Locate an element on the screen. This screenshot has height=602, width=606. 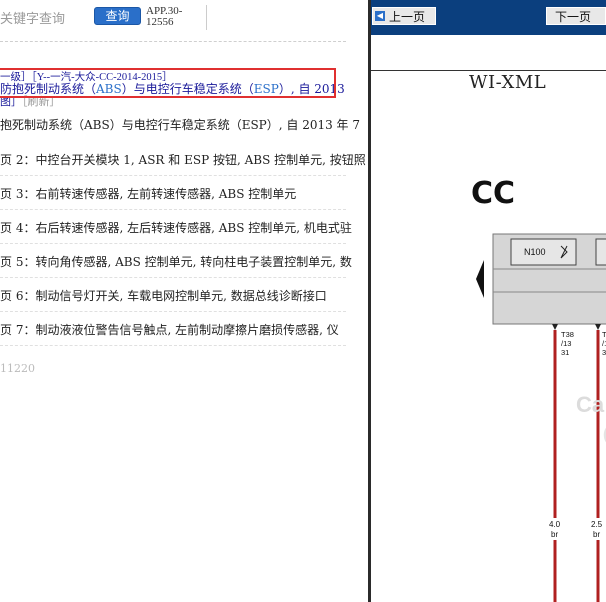
viewer-toolbar: ◀ 上一页 下一页 is located at coordinates (488, 17).